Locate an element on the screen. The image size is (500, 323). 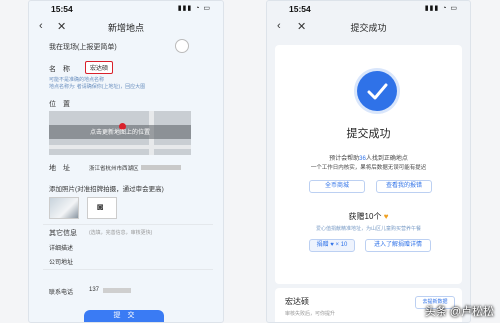
reward-note: 爱心值捐献精准地址，为山区儿童购买营养午餐 is located at coordinates (368, 229).